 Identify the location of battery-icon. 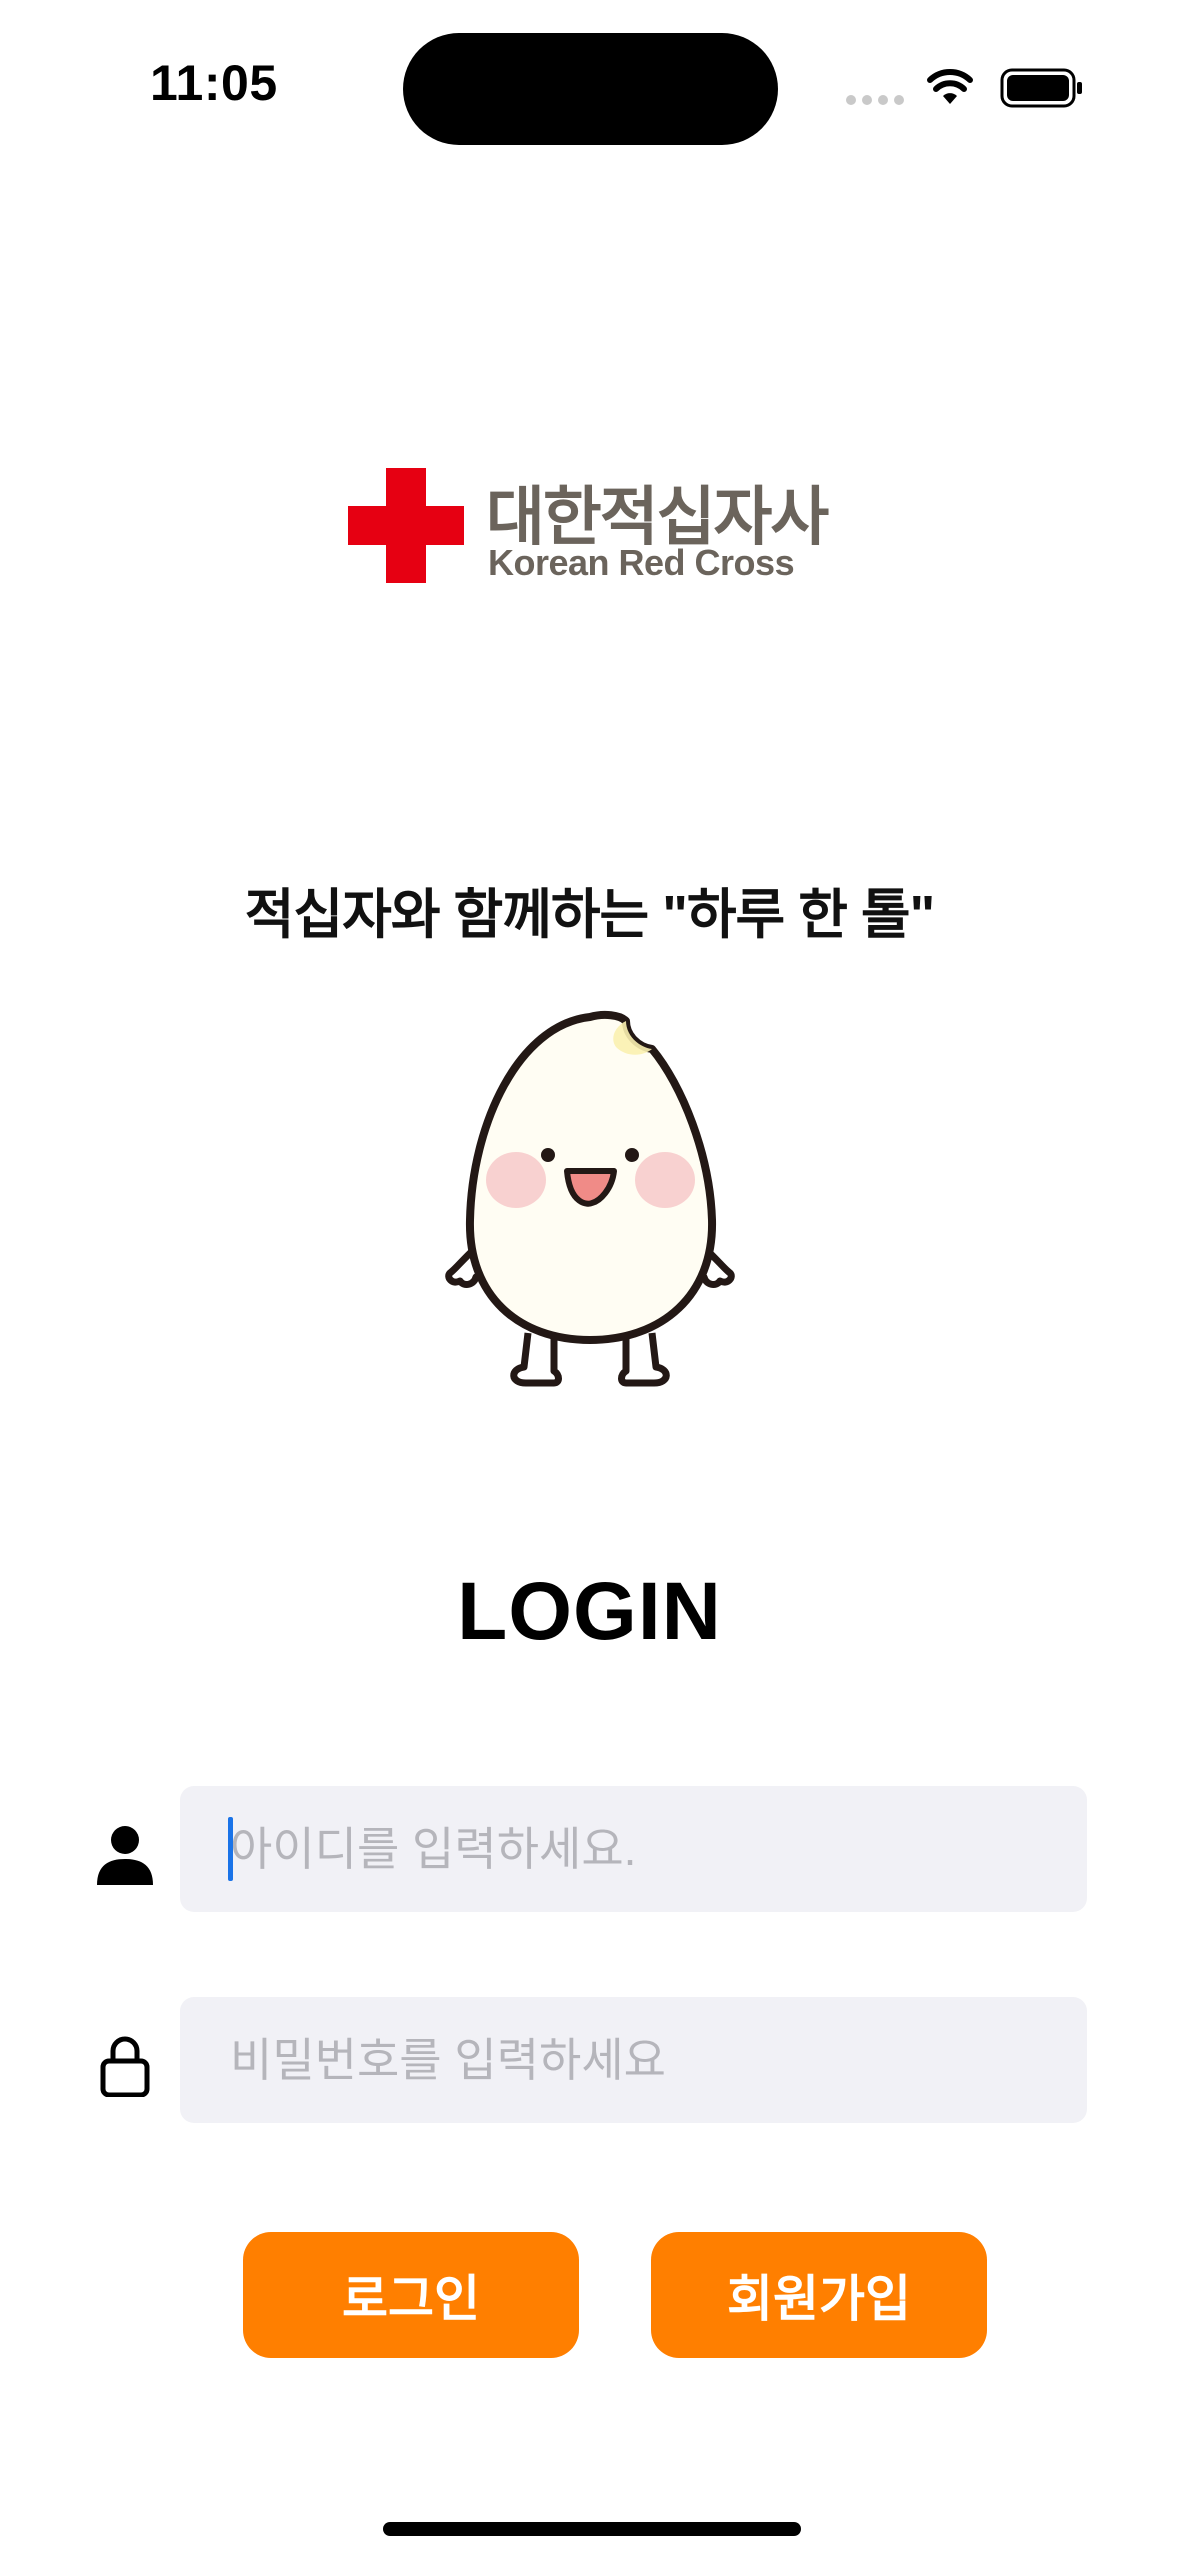
(1041, 88).